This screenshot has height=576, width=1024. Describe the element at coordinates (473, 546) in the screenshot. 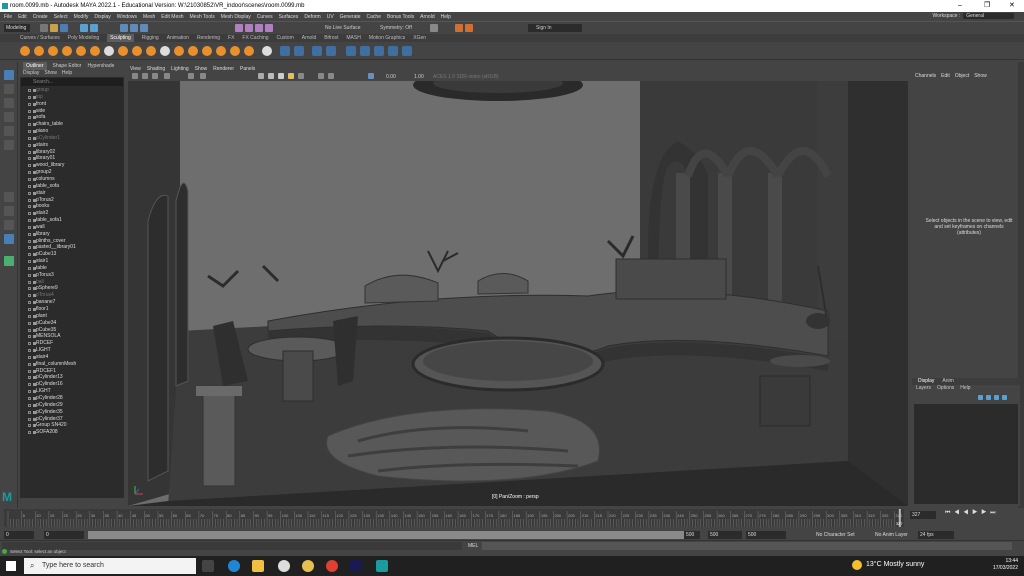

I see `mel-label: MEL` at that location.